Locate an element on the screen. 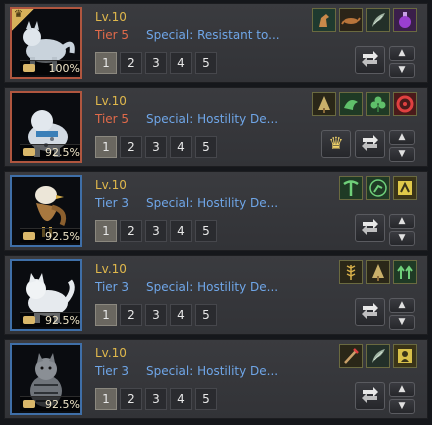  pickaxe-icon is located at coordinates (351, 188).